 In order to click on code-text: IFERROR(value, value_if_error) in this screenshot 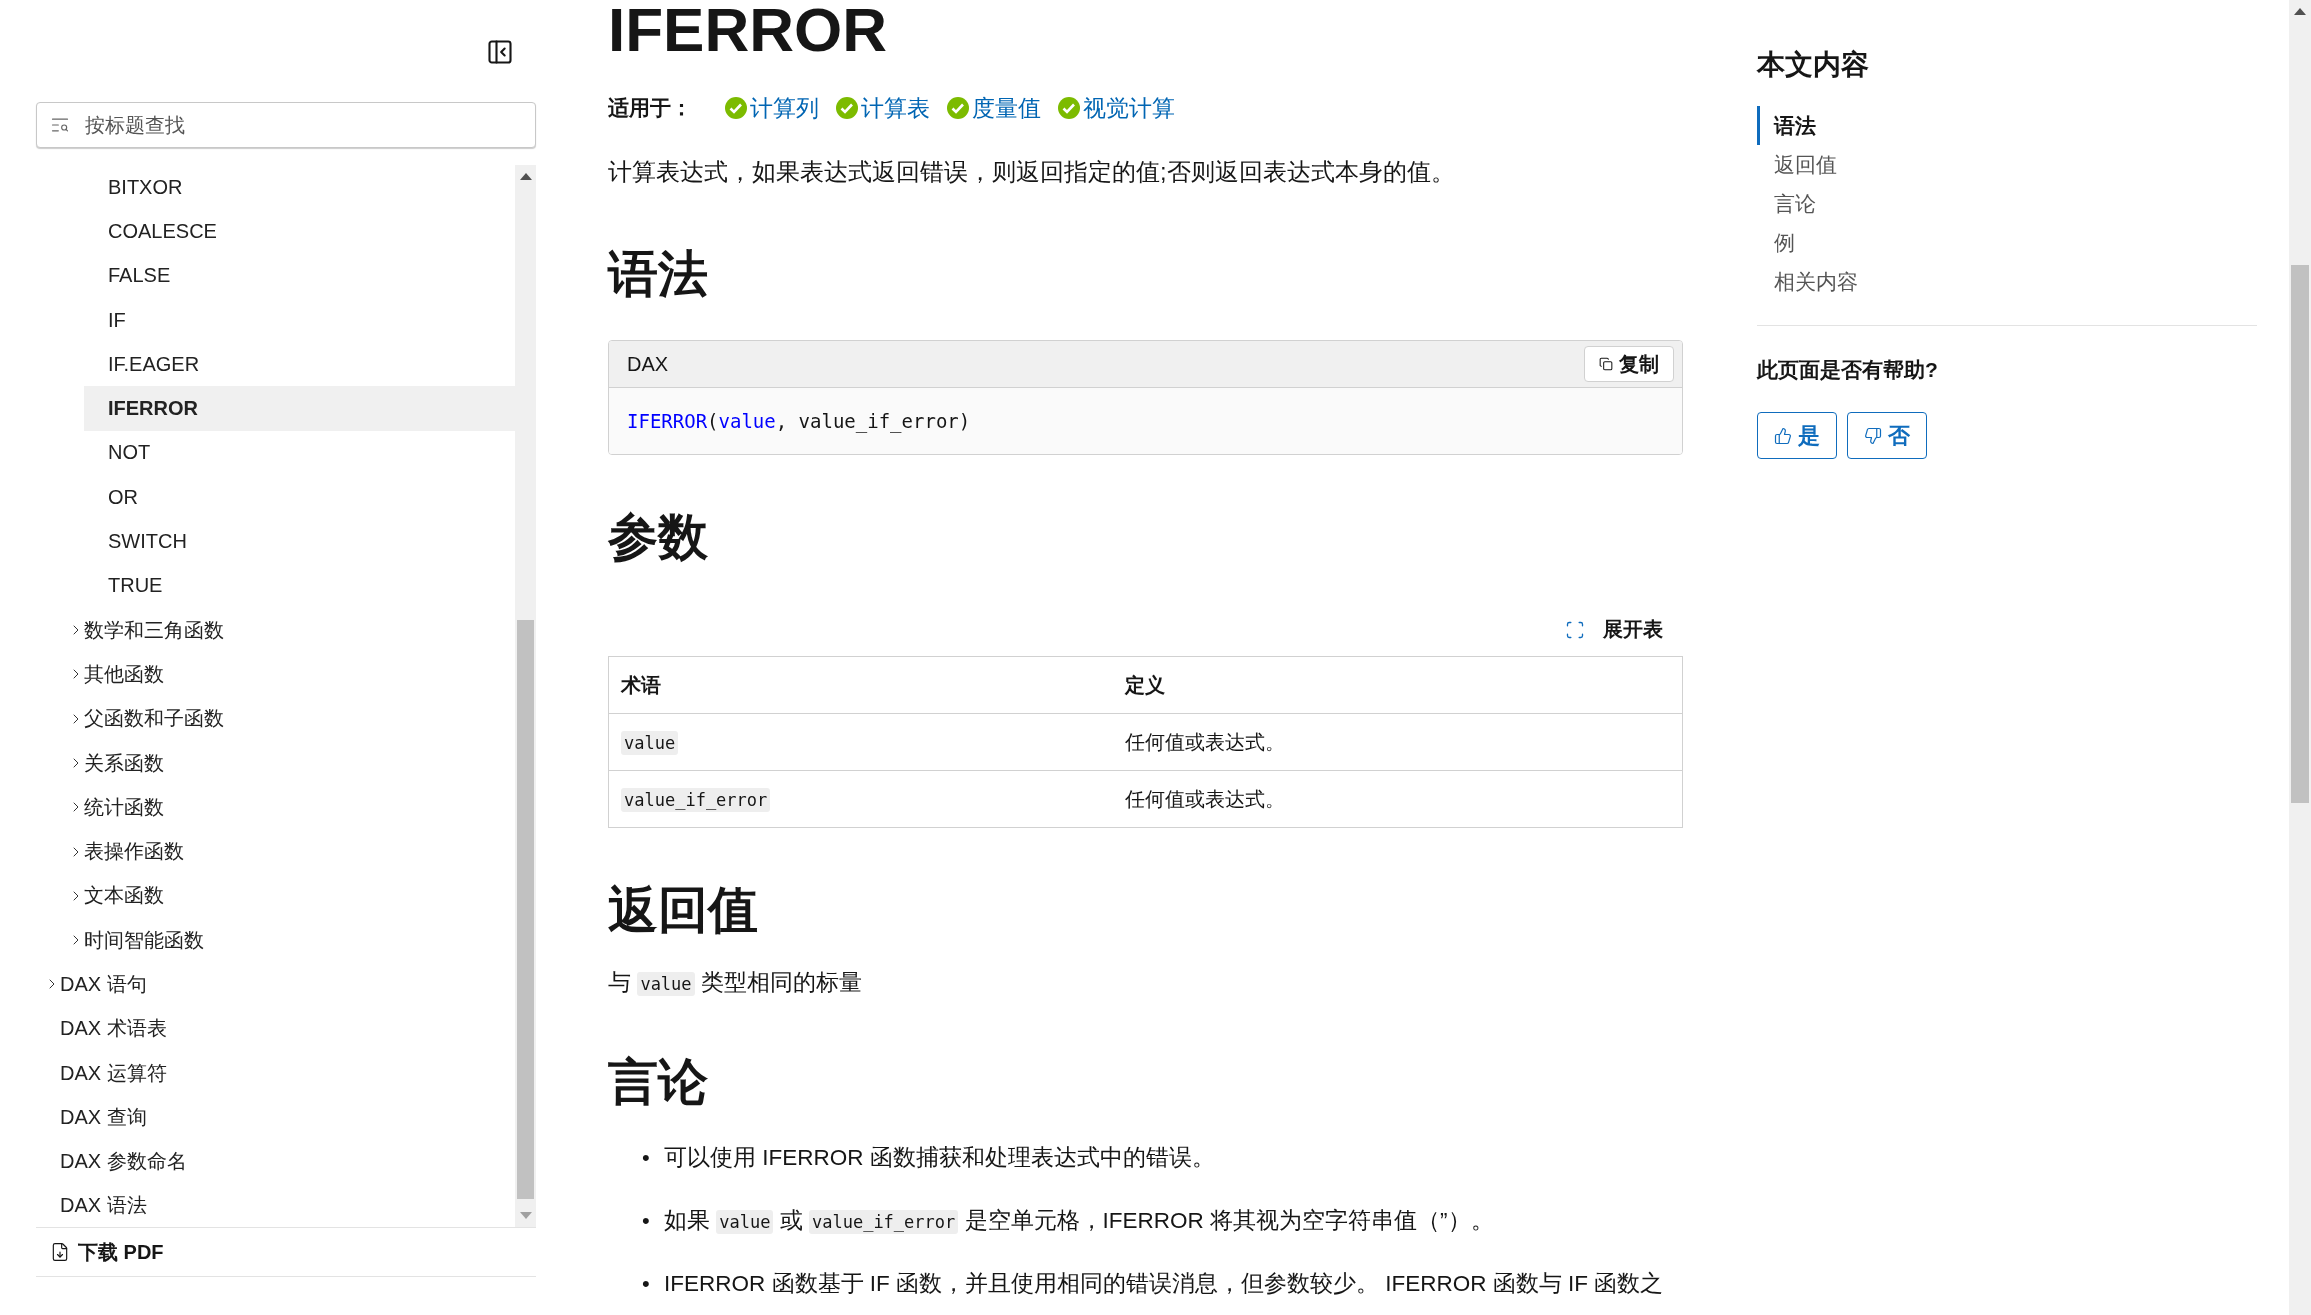, I will do `click(1145, 421)`.